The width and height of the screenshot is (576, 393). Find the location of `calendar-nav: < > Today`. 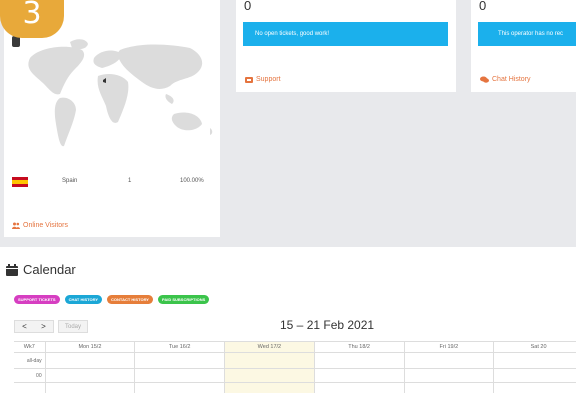

calendar-nav: < > Today is located at coordinates (51, 326).